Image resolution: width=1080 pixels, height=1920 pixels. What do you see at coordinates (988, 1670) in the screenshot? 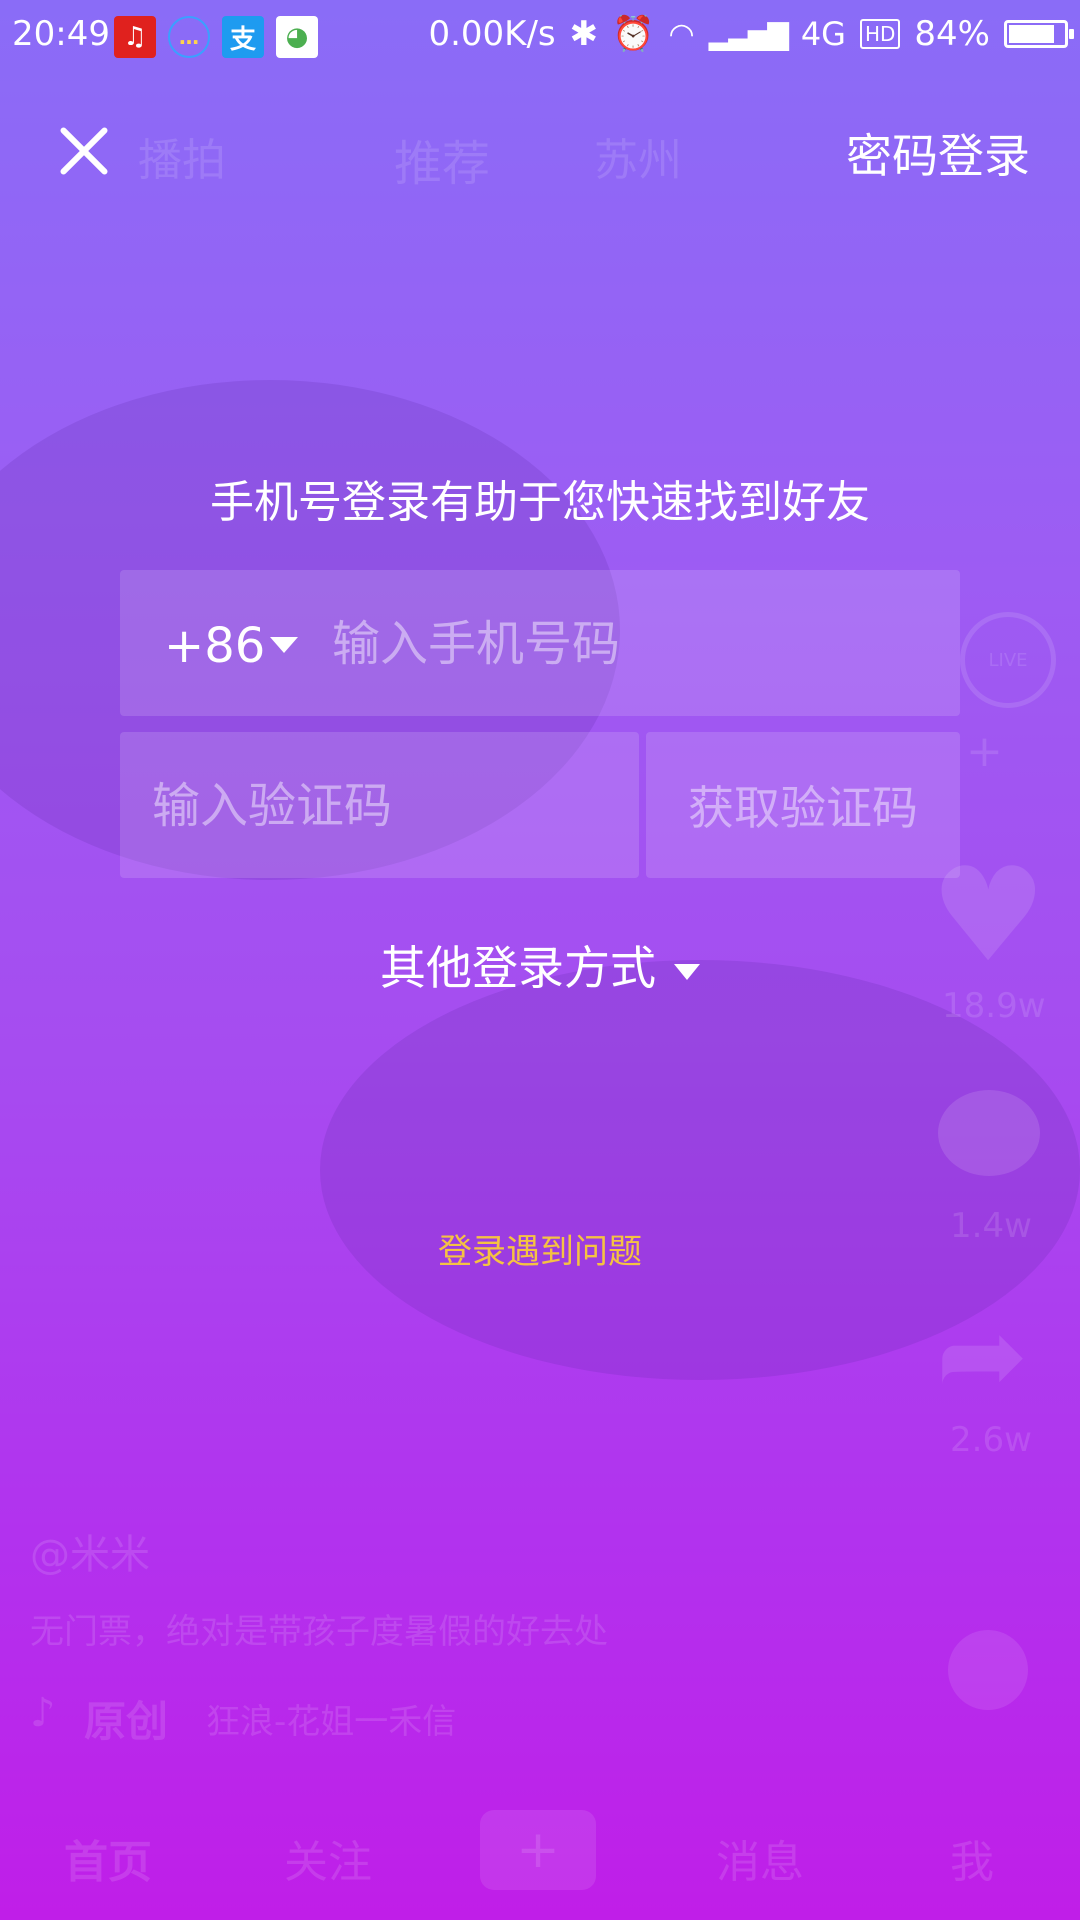
I see `music-disc-icon` at bounding box center [988, 1670].